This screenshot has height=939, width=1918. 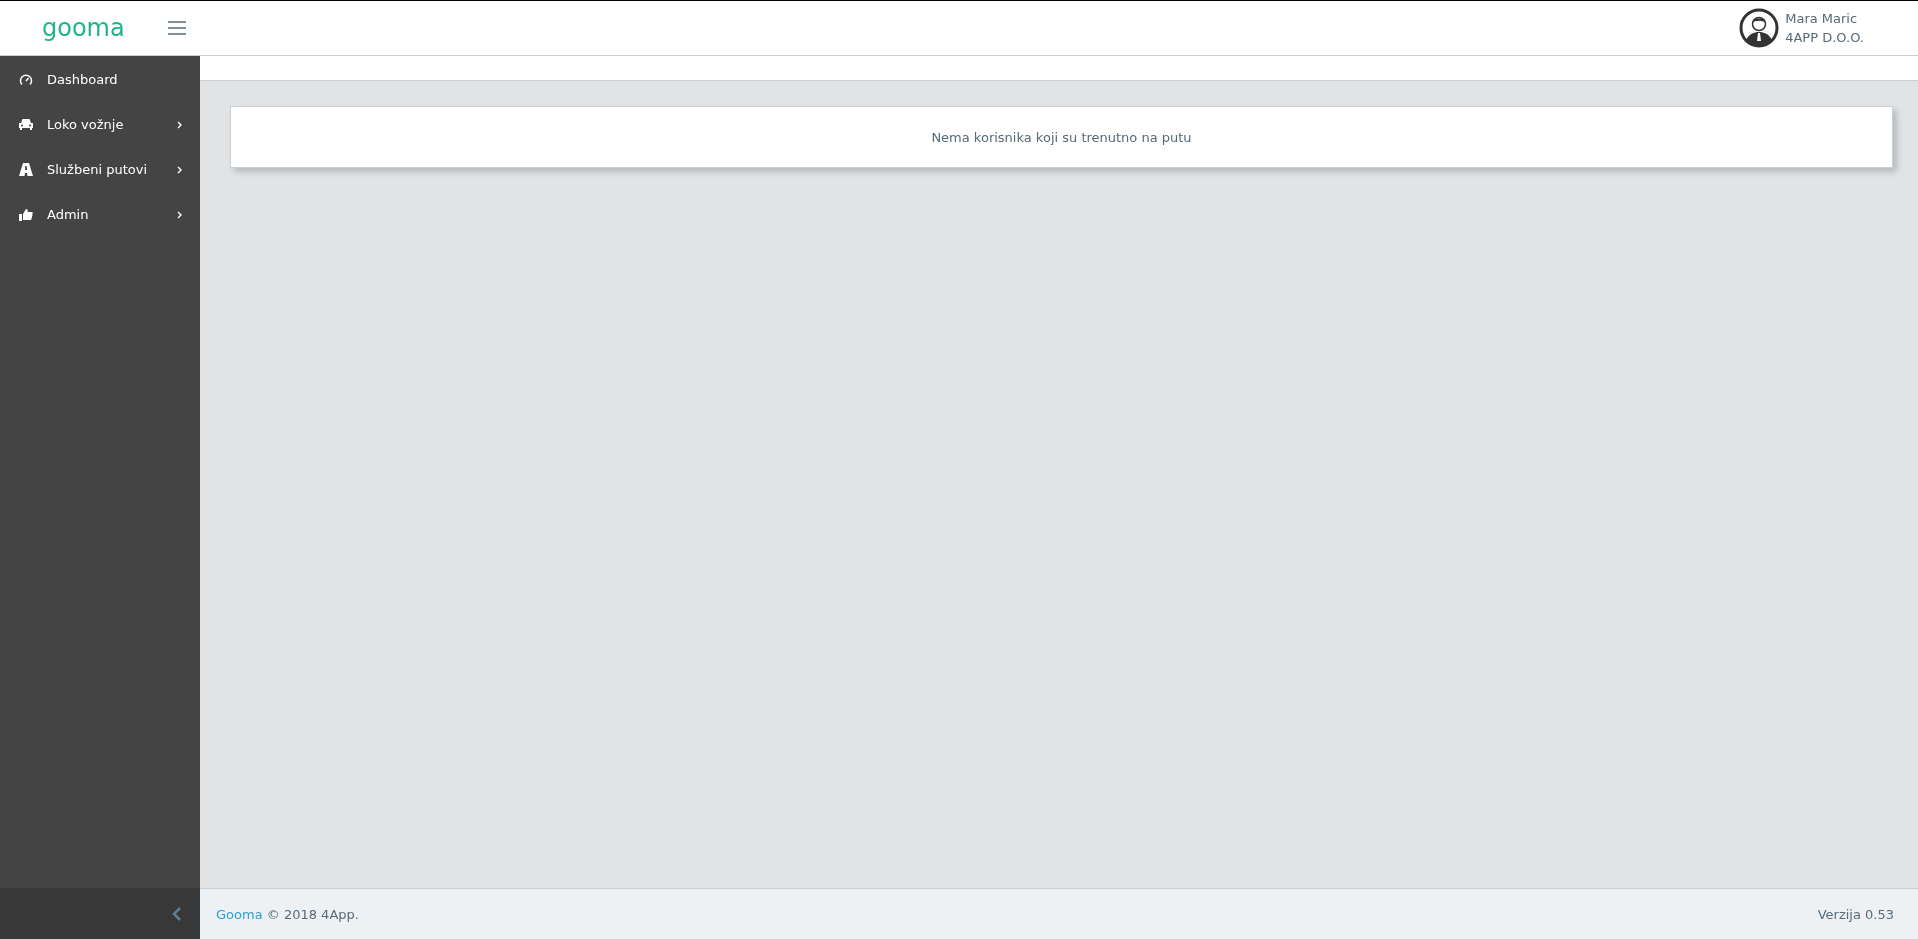 What do you see at coordinates (100, 169) in the screenshot?
I see `sidebar-item: Službeni putovi` at bounding box center [100, 169].